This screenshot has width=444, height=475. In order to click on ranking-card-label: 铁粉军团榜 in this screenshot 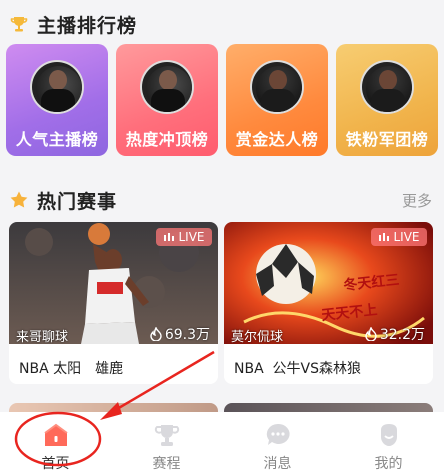, I will do `click(387, 139)`.